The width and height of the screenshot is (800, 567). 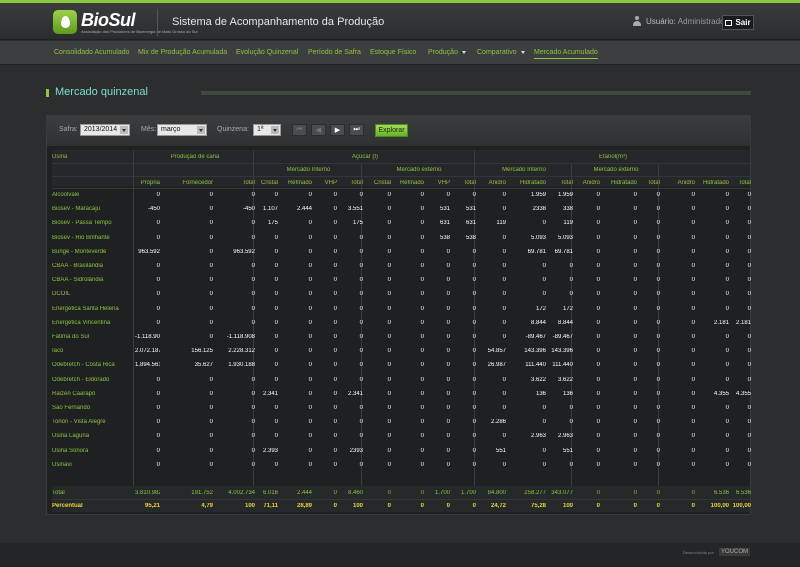 What do you see at coordinates (616, 170) in the screenshot?
I see `header-etanol-mercado-externo: Mercado externo` at bounding box center [616, 170].